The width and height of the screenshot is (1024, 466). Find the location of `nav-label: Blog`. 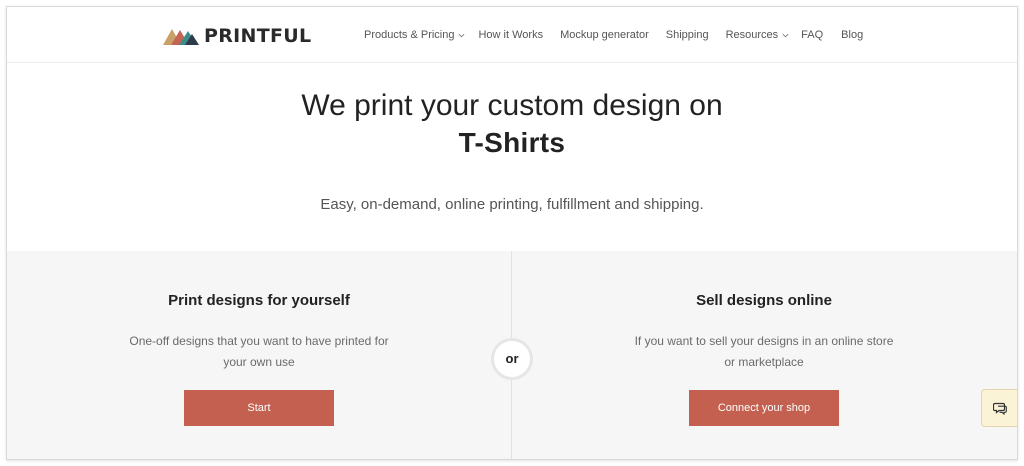

nav-label: Blog is located at coordinates (852, 35).